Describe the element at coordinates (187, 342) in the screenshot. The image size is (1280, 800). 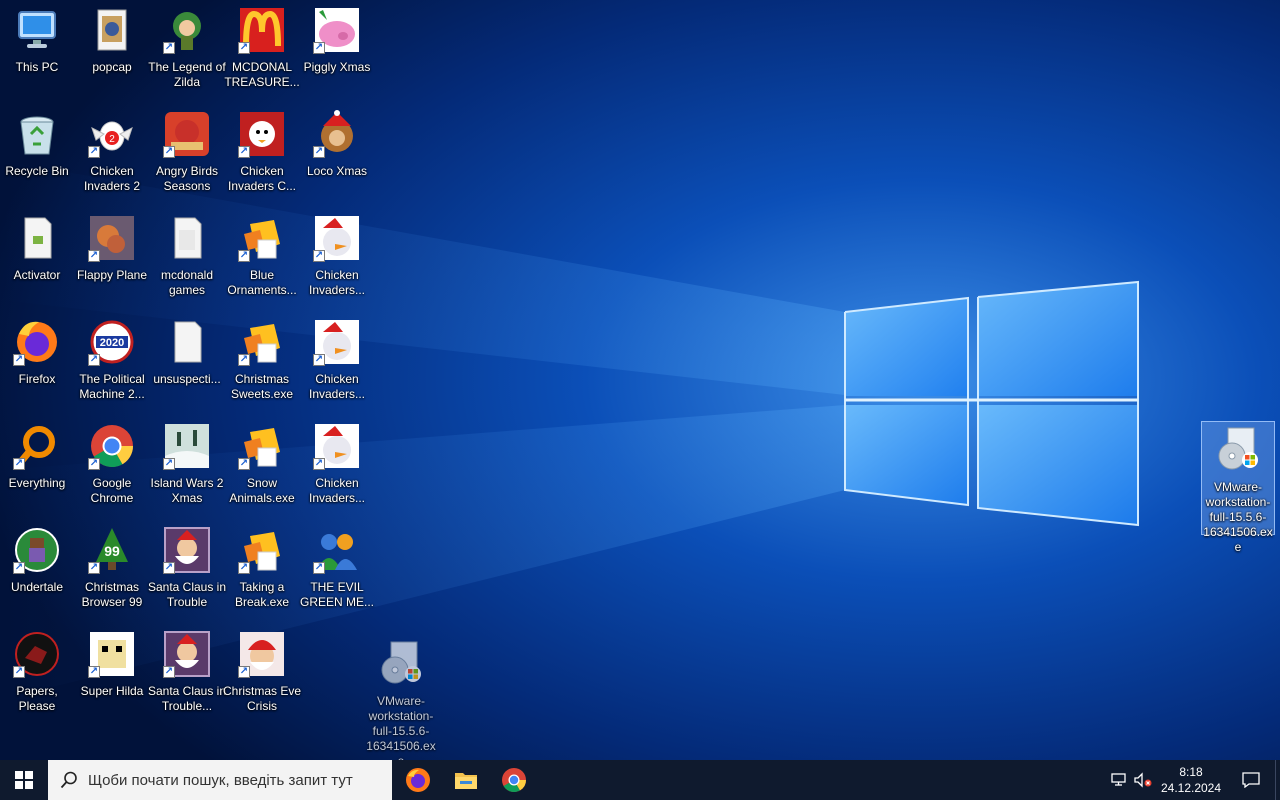
I see `unsuspecti-icon` at that location.